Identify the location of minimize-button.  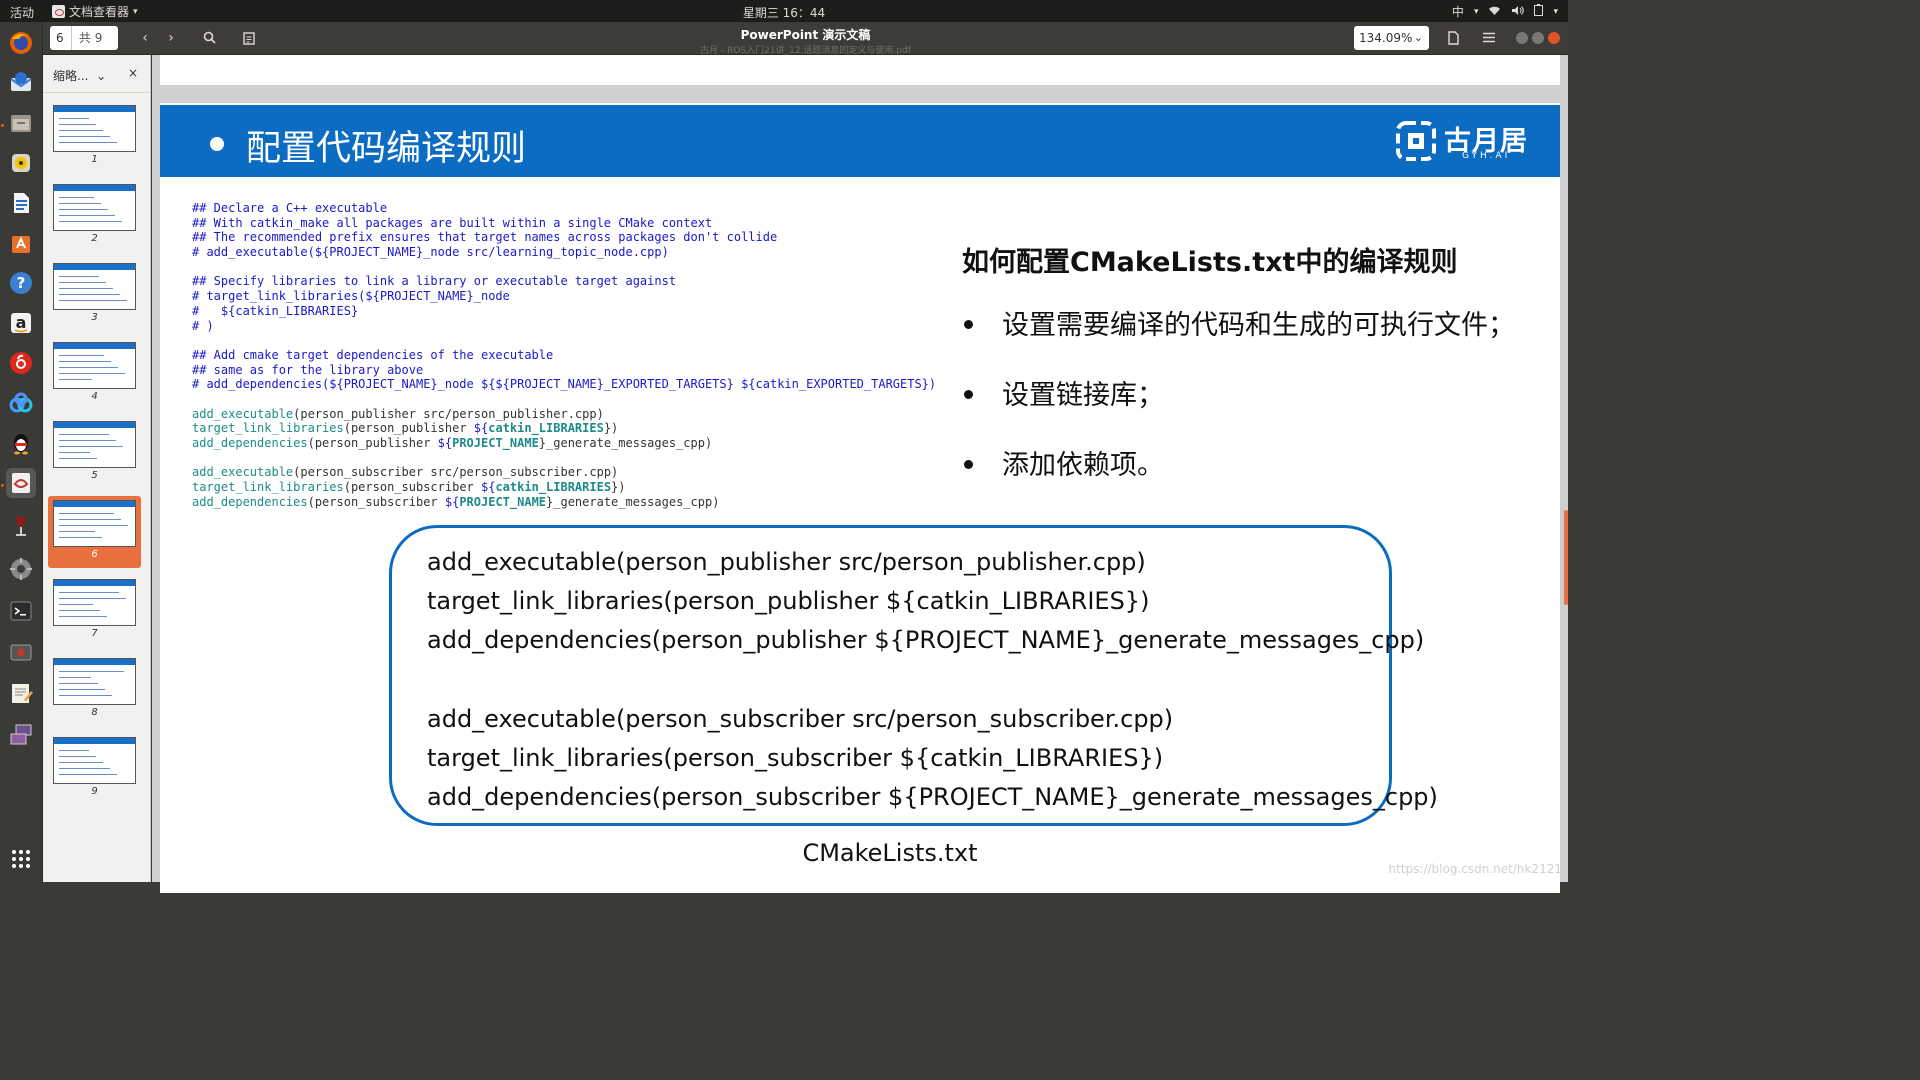
(1522, 38).